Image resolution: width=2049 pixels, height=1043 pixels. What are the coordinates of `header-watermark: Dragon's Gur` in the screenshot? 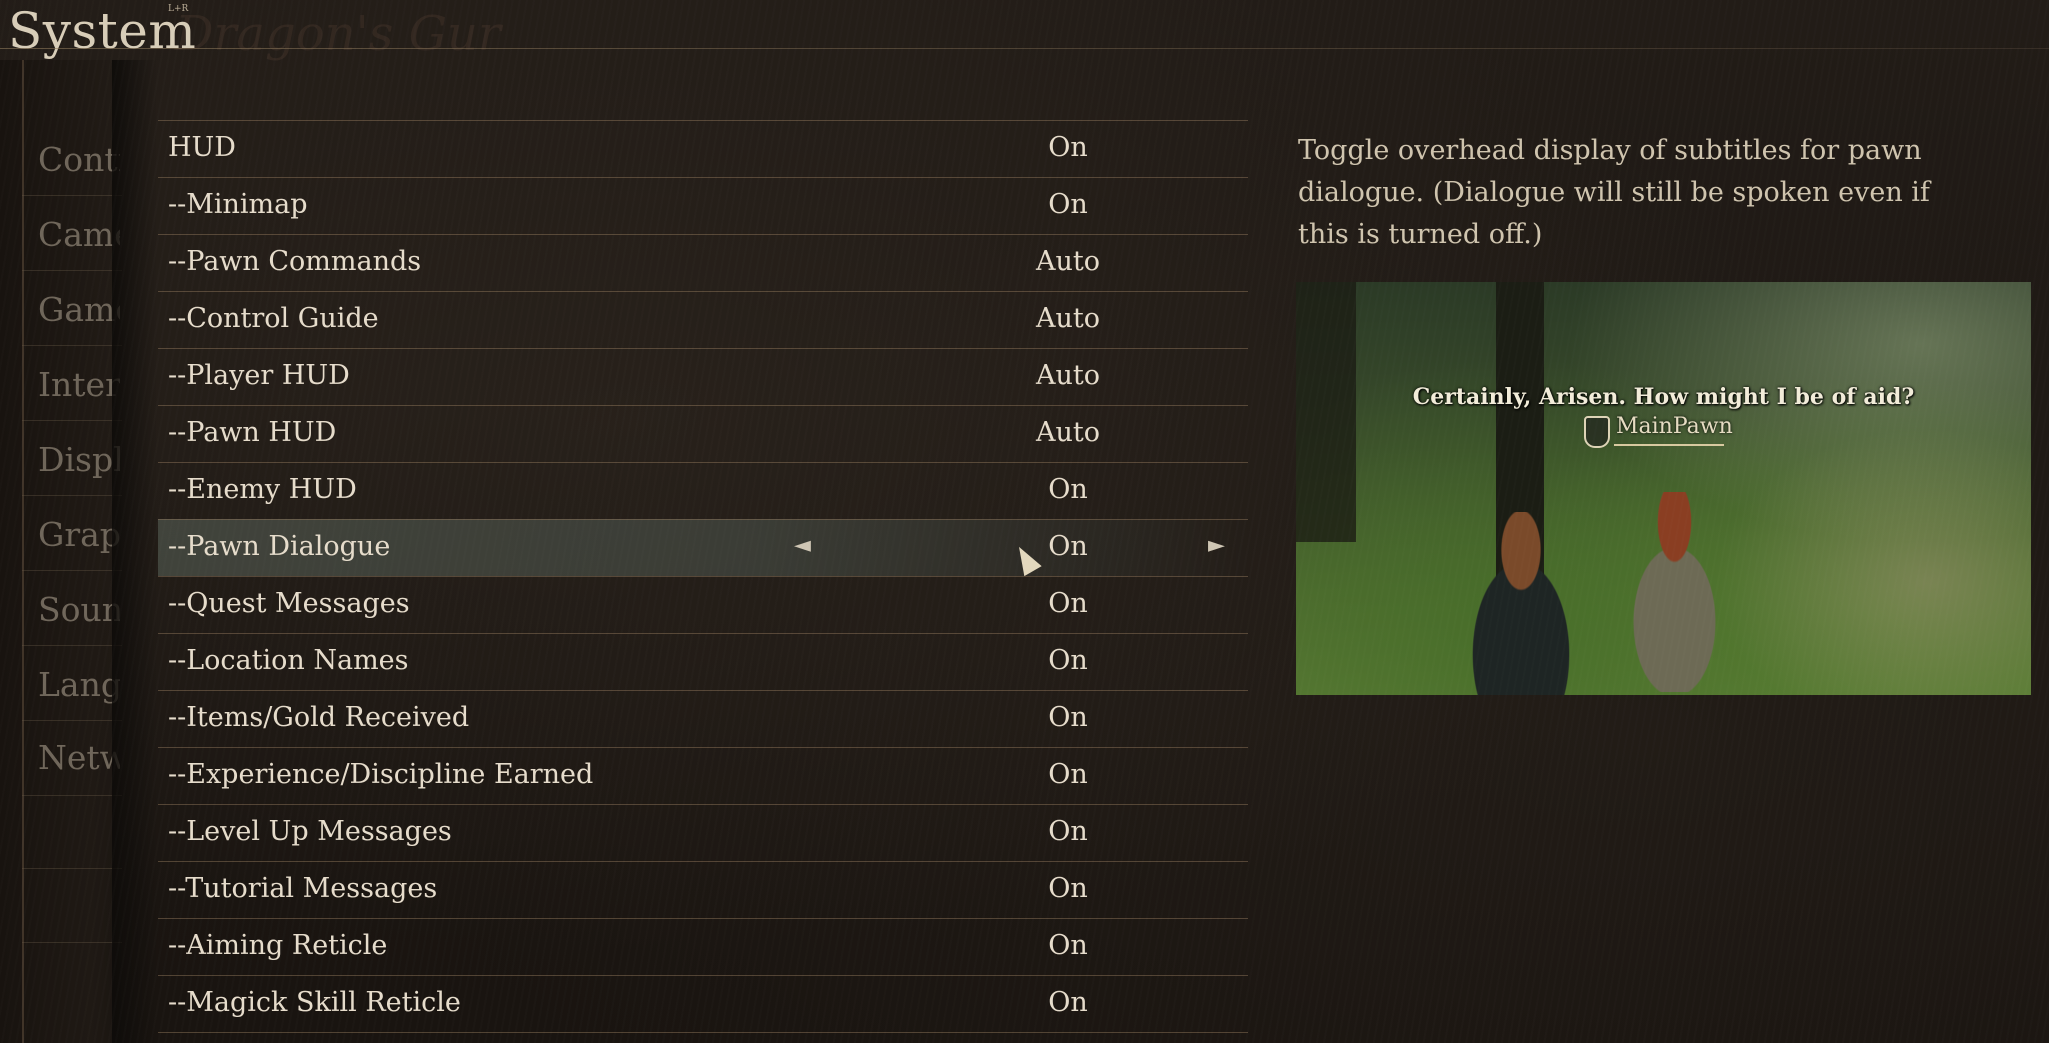 It's located at (338, 34).